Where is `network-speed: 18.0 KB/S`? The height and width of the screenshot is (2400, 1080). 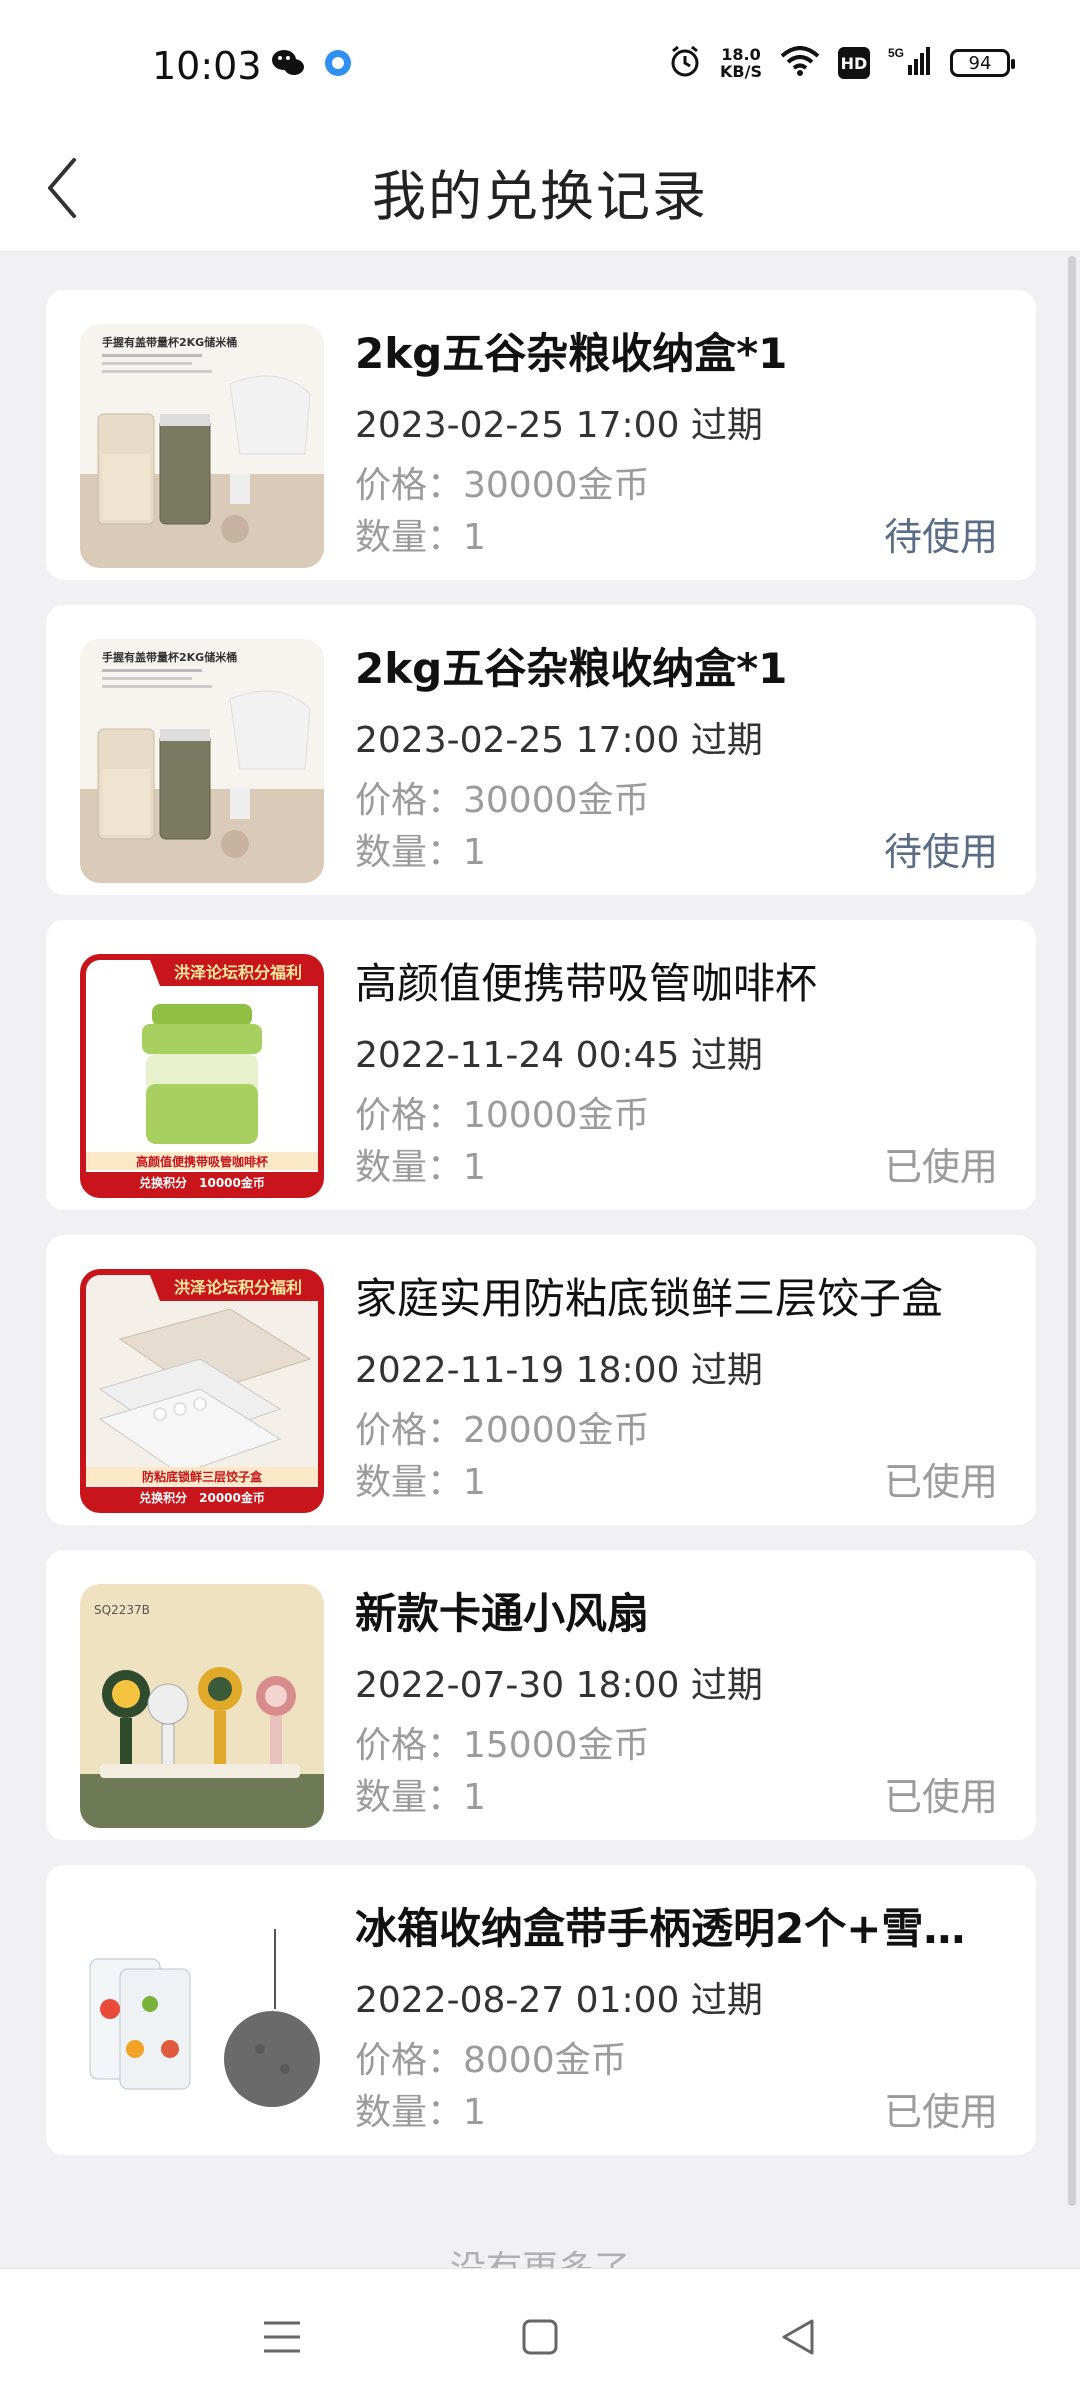
network-speed: 18.0 KB/S is located at coordinates (741, 63).